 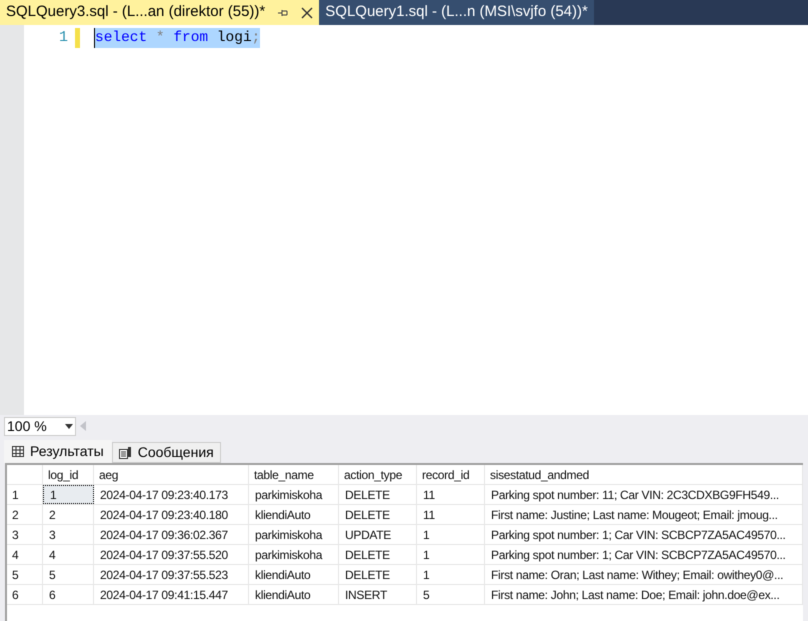 I want to click on table-cell: UPDATE, so click(x=378, y=534).